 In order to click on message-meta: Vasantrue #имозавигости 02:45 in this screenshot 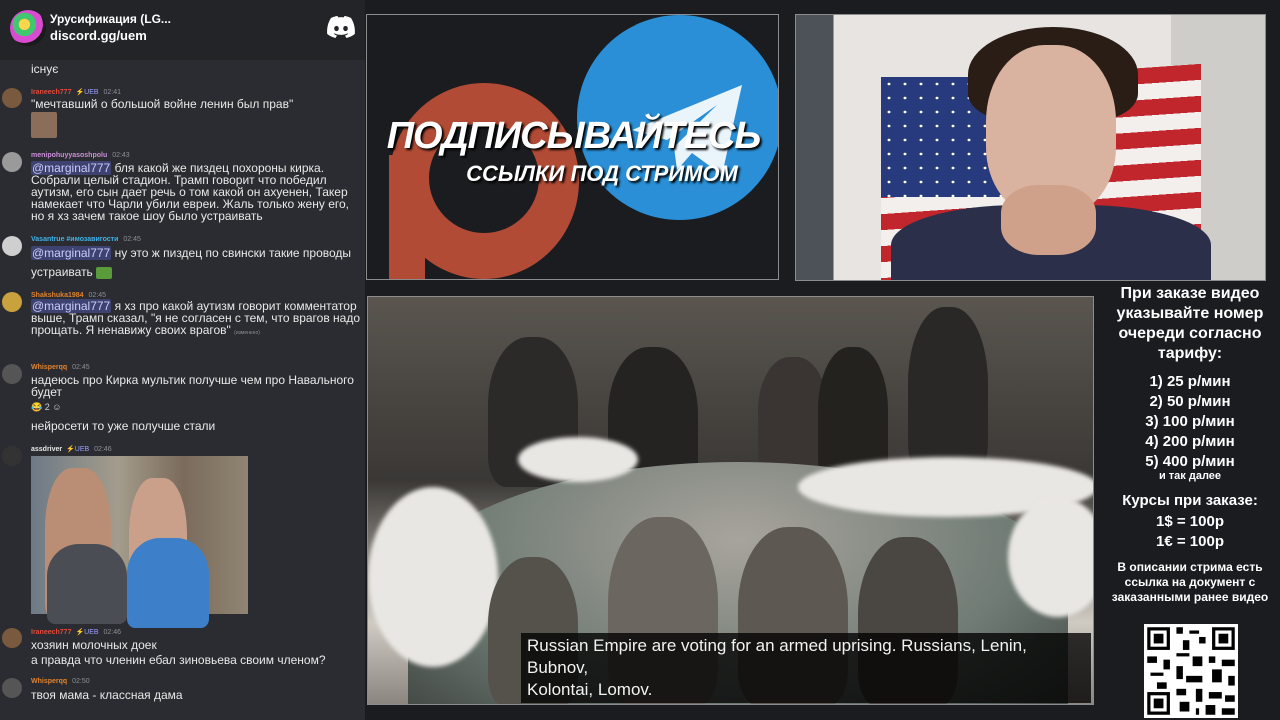, I will do `click(86, 239)`.